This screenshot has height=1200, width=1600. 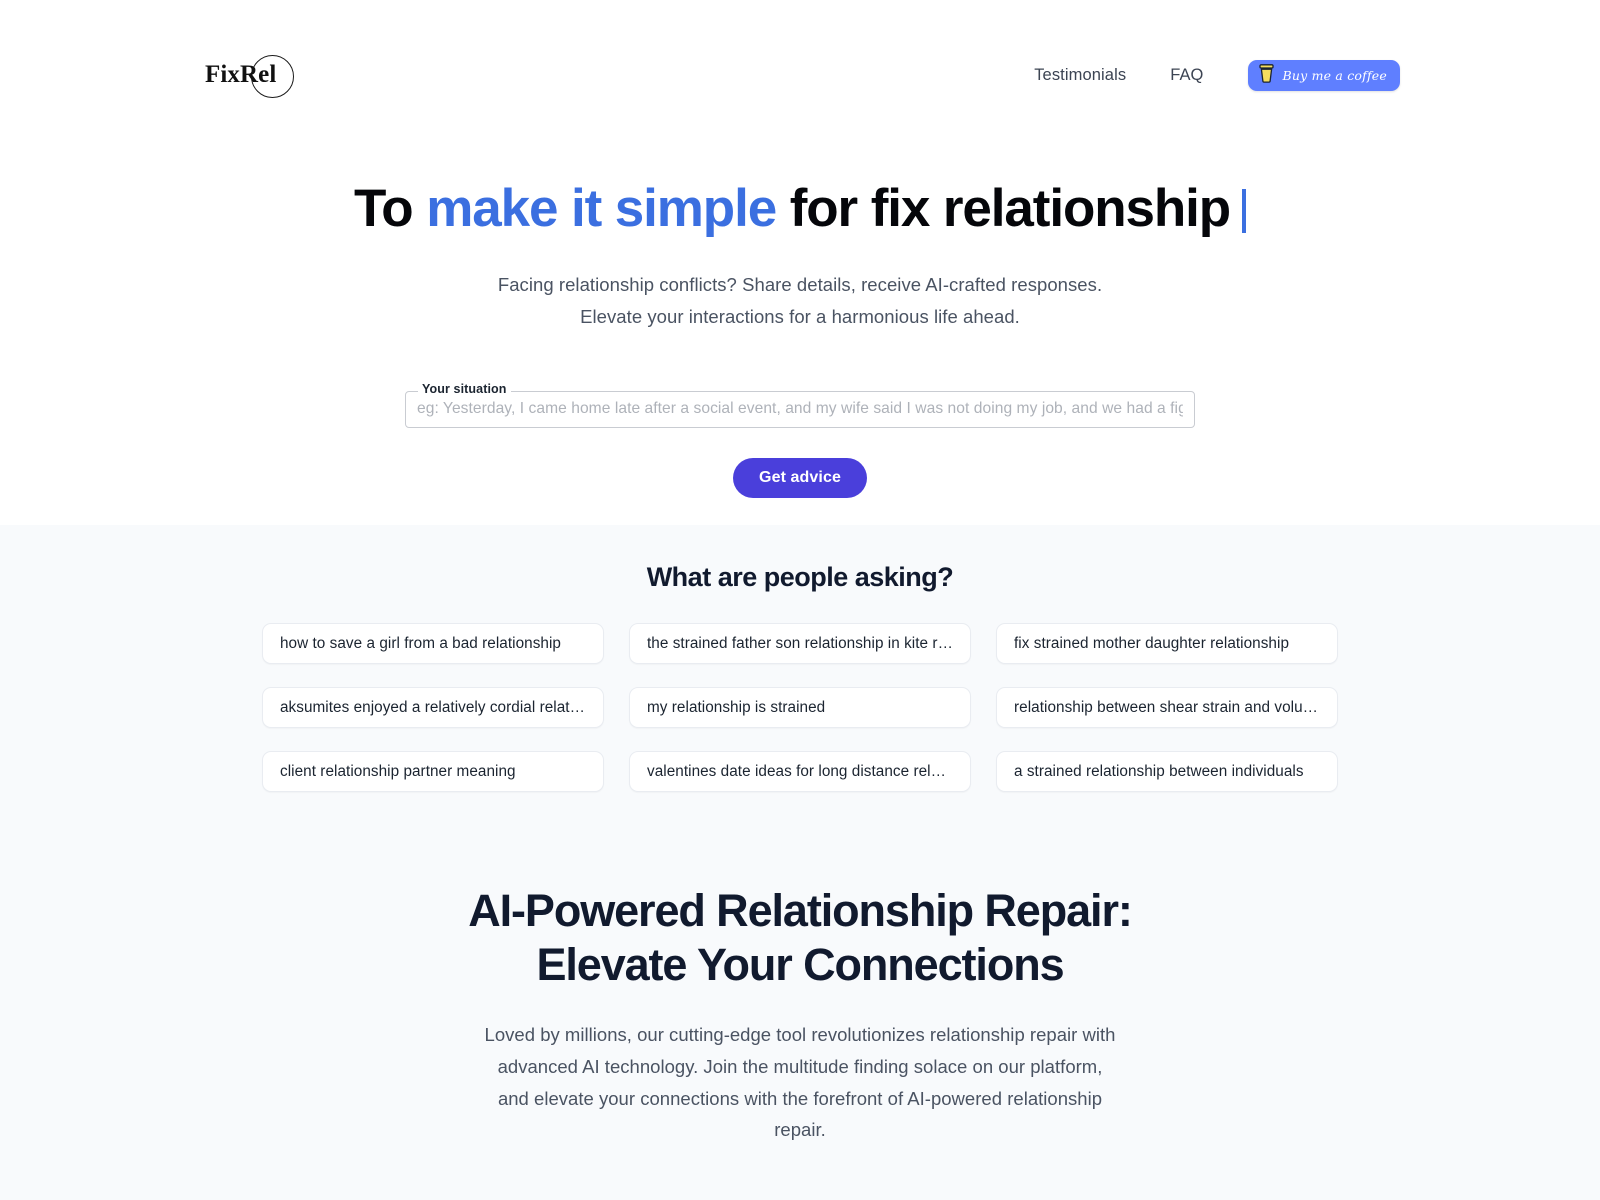 What do you see at coordinates (800, 577) in the screenshot?
I see `people-asking-title: What are people asking?` at bounding box center [800, 577].